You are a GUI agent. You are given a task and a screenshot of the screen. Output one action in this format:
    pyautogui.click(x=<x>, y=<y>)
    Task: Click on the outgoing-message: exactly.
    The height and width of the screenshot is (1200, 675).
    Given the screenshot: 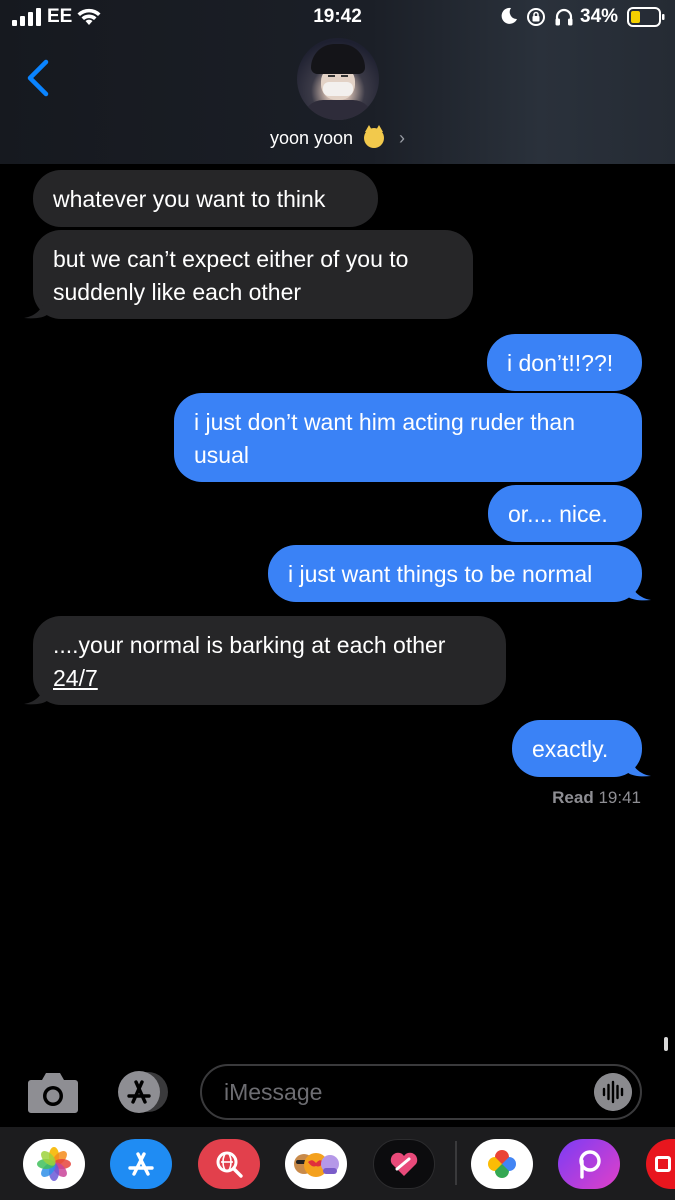 What is the action you would take?
    pyautogui.click(x=577, y=748)
    